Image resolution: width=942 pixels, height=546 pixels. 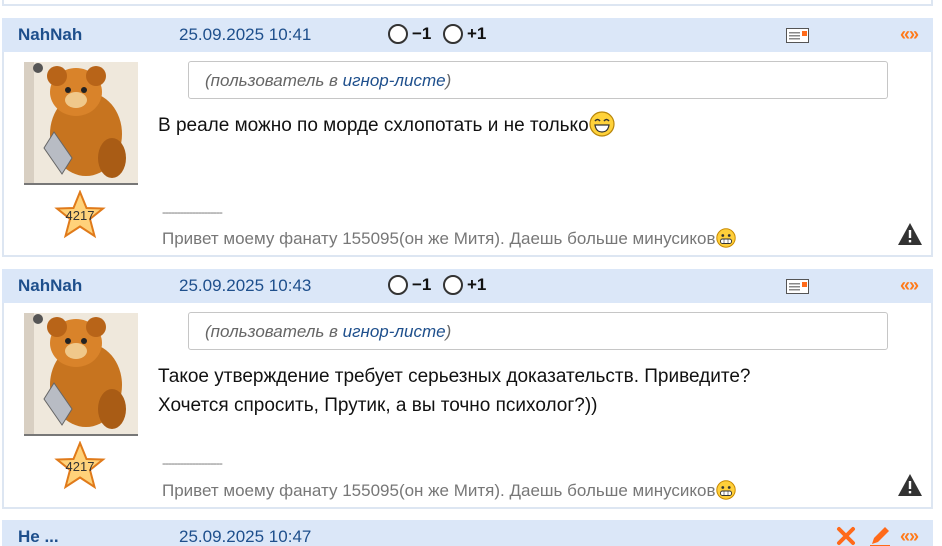 I want to click on post-date: 25.09.2025 10:43, so click(x=245, y=286).